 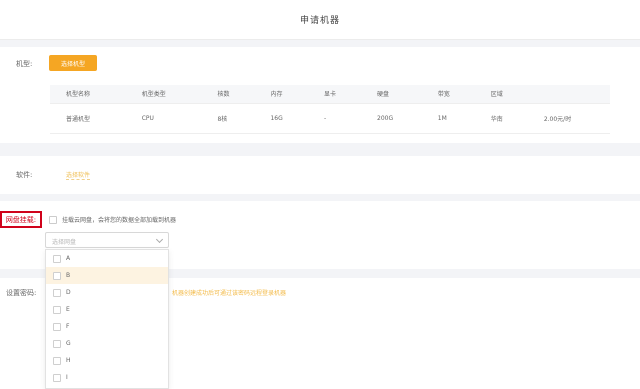 I want to click on mount-cloud-text: 挂载云网盘，会将您的数据全部加载到机器, so click(x=119, y=220).